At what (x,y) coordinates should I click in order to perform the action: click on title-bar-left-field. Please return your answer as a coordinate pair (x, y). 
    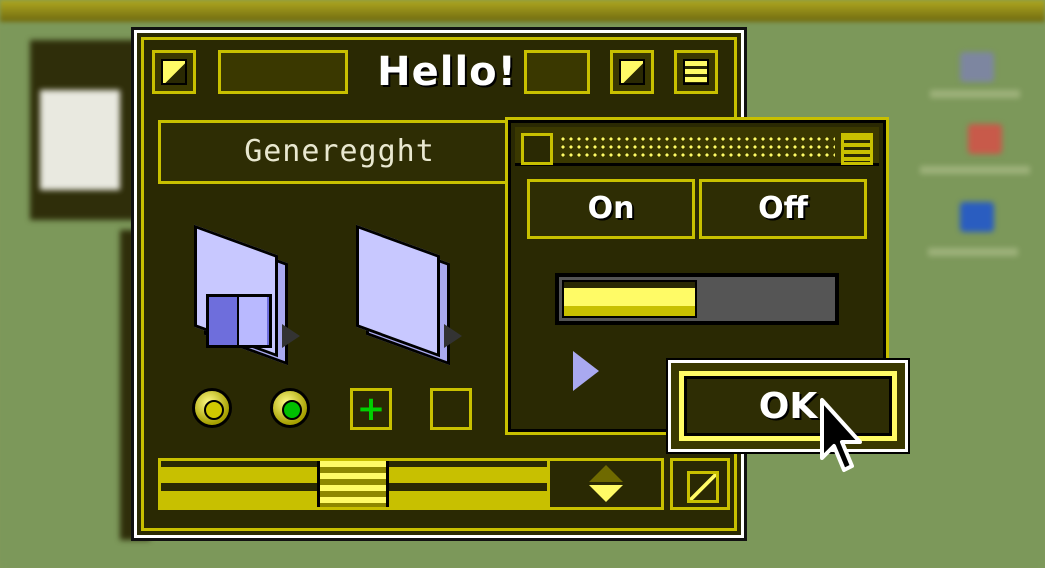
    Looking at the image, I should click on (283, 72).